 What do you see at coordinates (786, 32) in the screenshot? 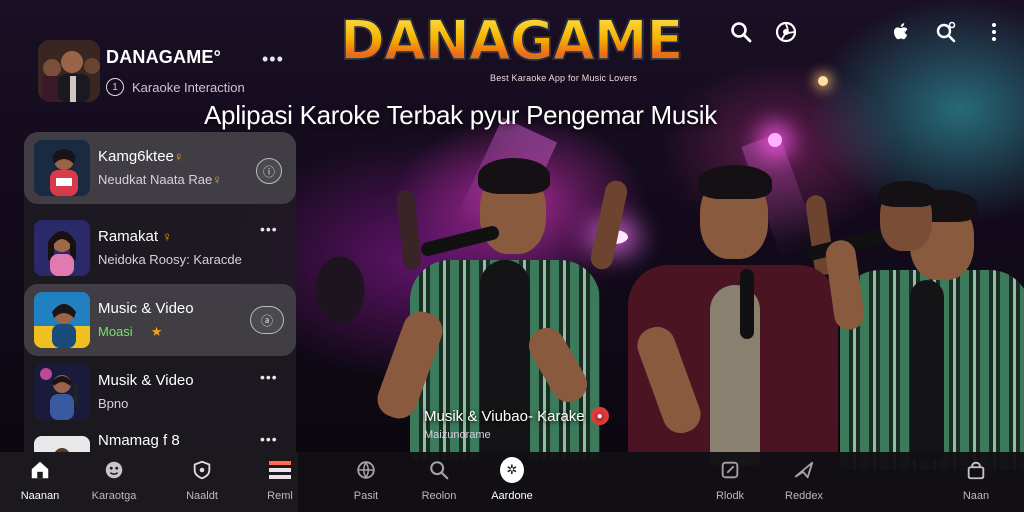
I see `vinyl-icon` at bounding box center [786, 32].